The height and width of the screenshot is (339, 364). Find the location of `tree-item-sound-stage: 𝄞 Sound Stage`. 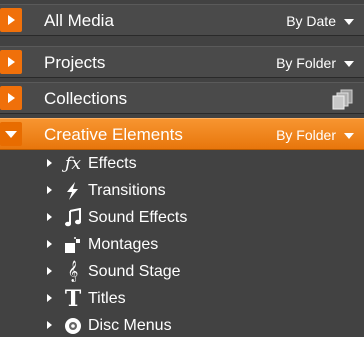

tree-item-sound-stage: 𝄞 Sound Stage is located at coordinates (182, 271).